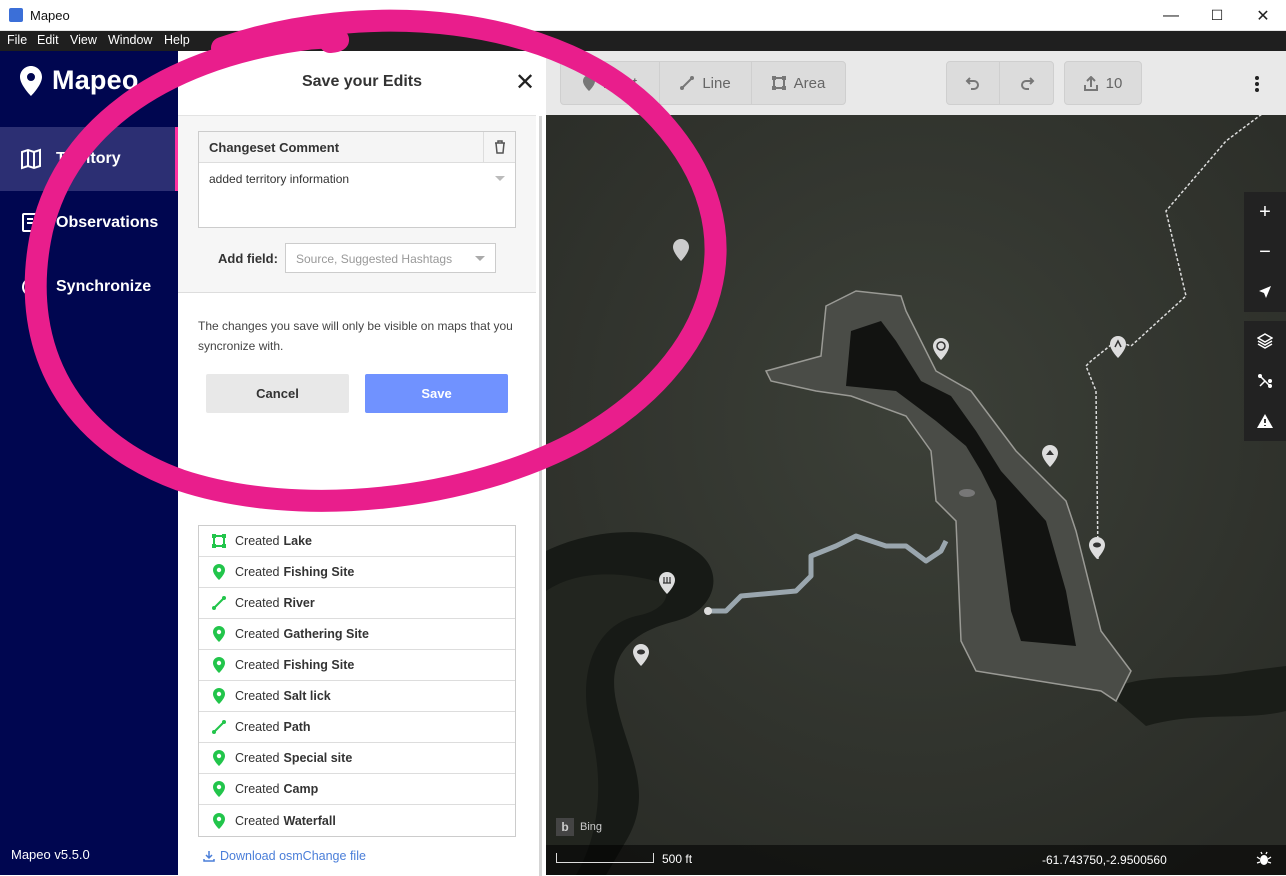 Image resolution: width=1286 pixels, height=876 pixels. Describe the element at coordinates (279, 179) in the screenshot. I see `comment-value: added territory information` at that location.